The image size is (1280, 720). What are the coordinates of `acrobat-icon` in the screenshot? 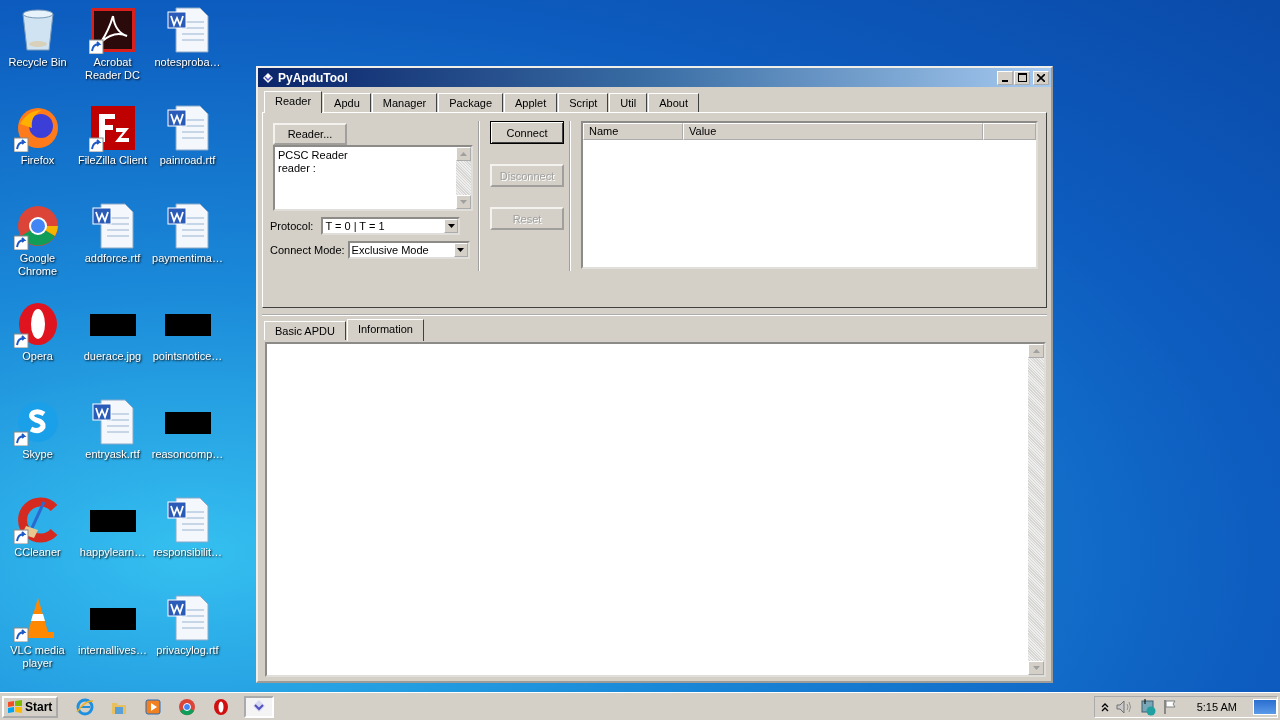 It's located at (112, 30).